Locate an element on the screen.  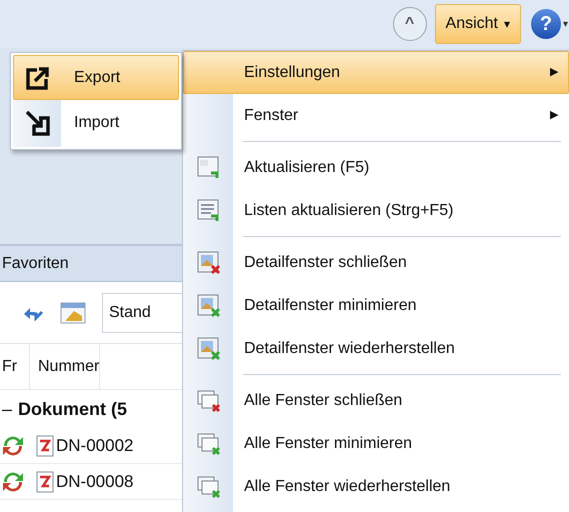
help-button: ? ▾ is located at coordinates (549, 24).